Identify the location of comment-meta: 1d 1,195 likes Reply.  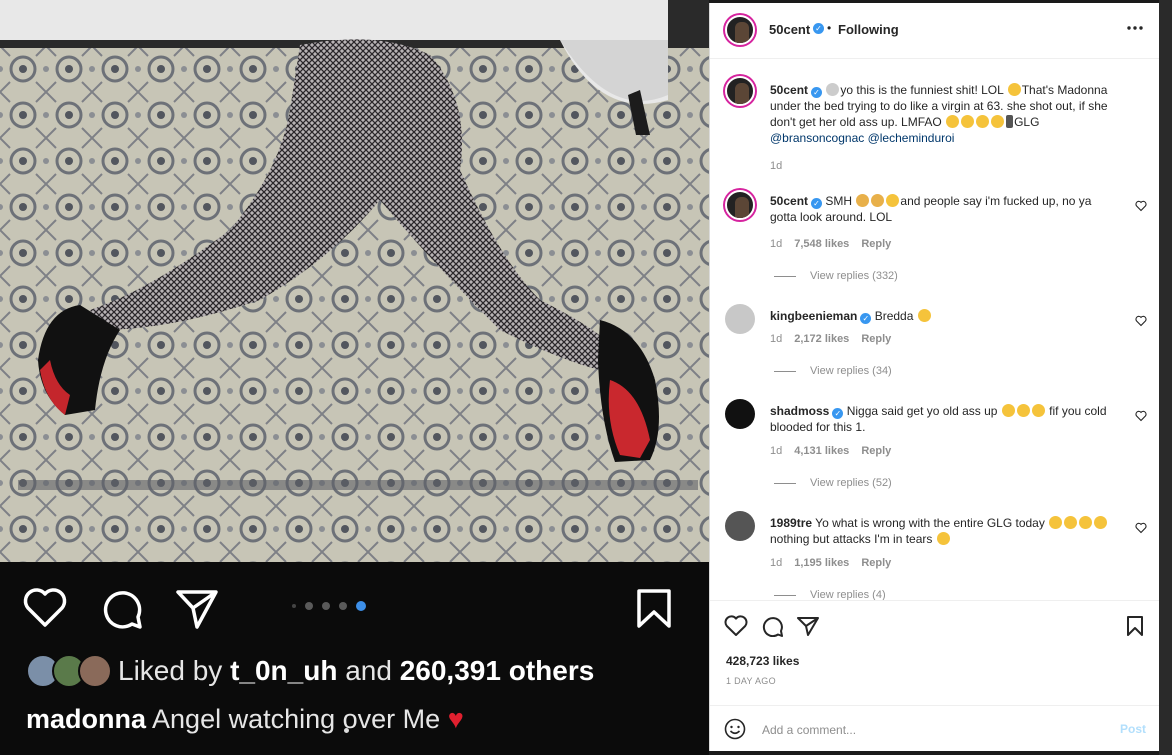
(830, 563).